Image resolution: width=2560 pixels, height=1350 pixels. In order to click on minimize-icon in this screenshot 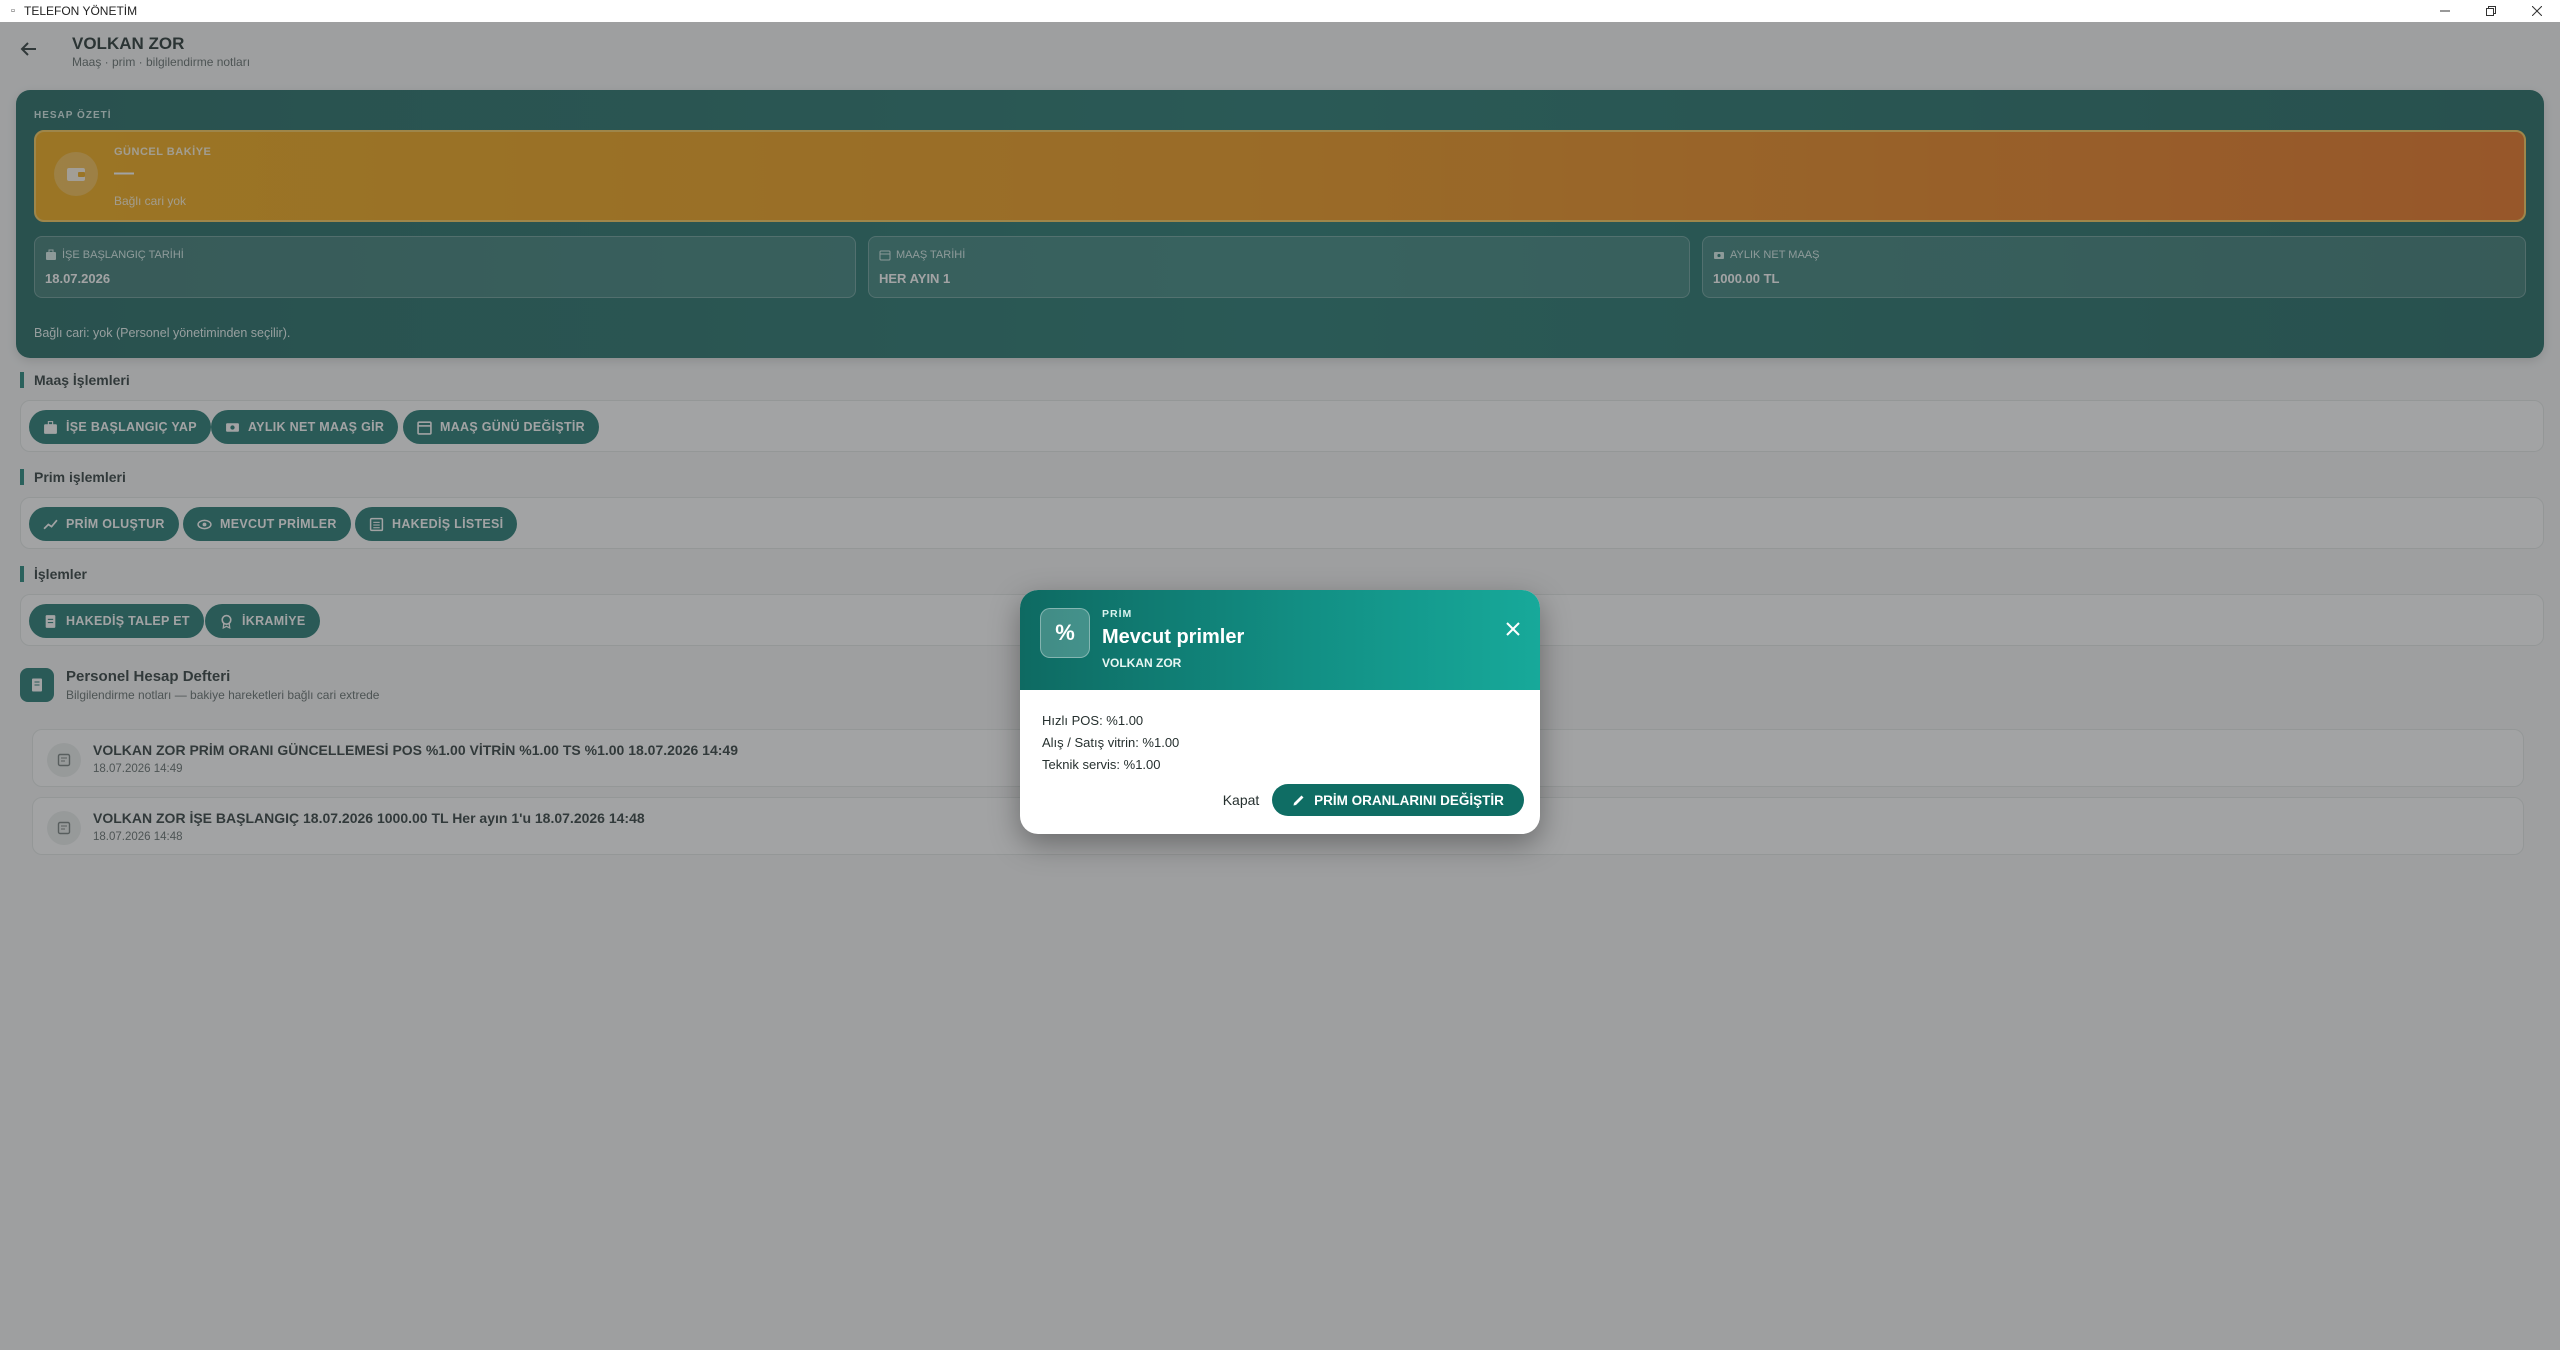, I will do `click(2445, 11)`.